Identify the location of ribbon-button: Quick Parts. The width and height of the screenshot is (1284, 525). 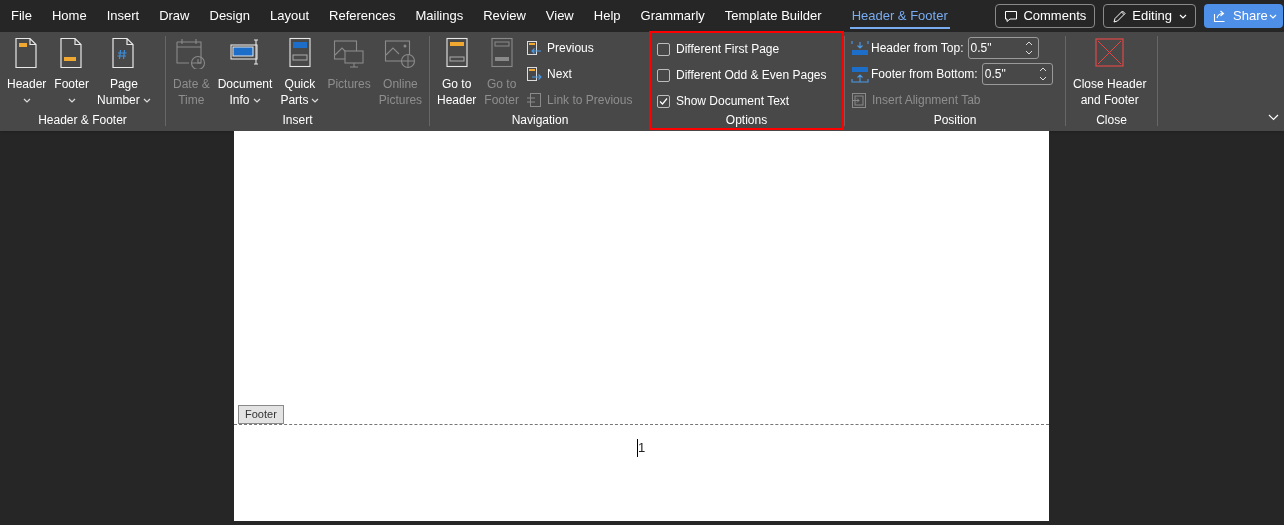
(300, 72).